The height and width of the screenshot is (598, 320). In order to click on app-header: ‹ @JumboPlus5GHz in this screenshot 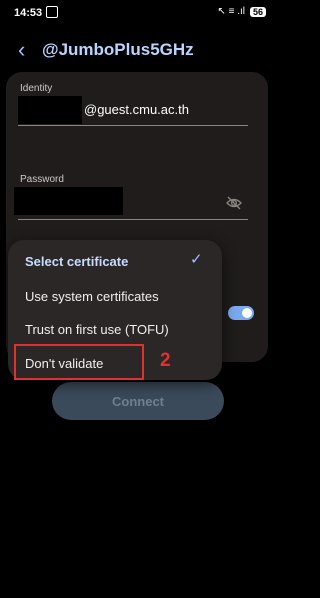, I will do `click(138, 51)`.